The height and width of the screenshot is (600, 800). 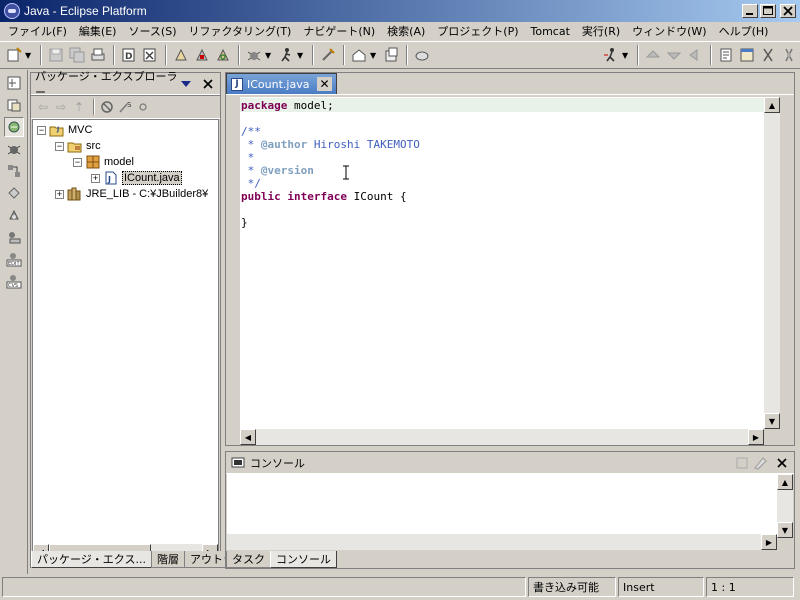 I want to click on plugin-perspective-icon, so click(x=14, y=215).